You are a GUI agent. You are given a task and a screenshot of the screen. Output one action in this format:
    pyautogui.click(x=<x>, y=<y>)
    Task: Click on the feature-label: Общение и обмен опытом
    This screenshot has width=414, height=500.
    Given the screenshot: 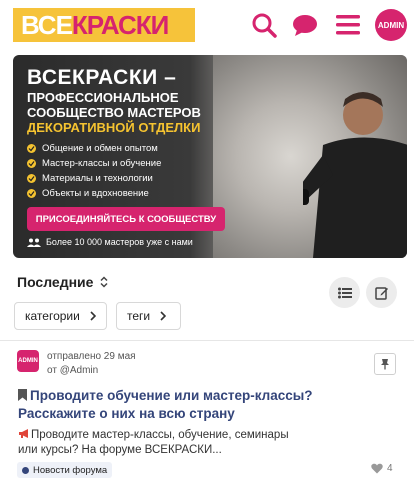 What is the action you would take?
    pyautogui.click(x=100, y=148)
    